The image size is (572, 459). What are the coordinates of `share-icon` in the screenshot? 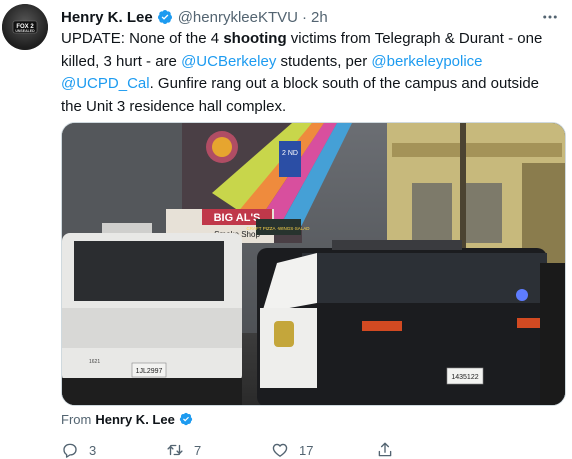 It's located at (385, 449).